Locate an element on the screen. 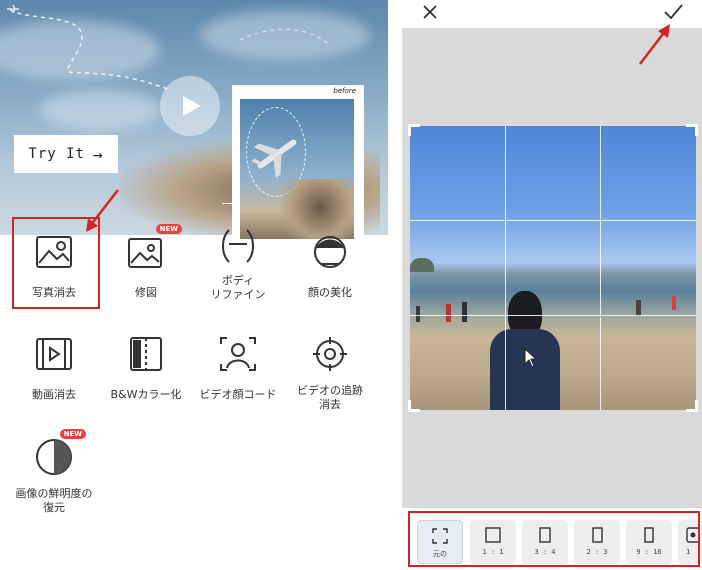 This screenshot has height=570, width=702. airplane-icon is located at coordinates (274, 159).